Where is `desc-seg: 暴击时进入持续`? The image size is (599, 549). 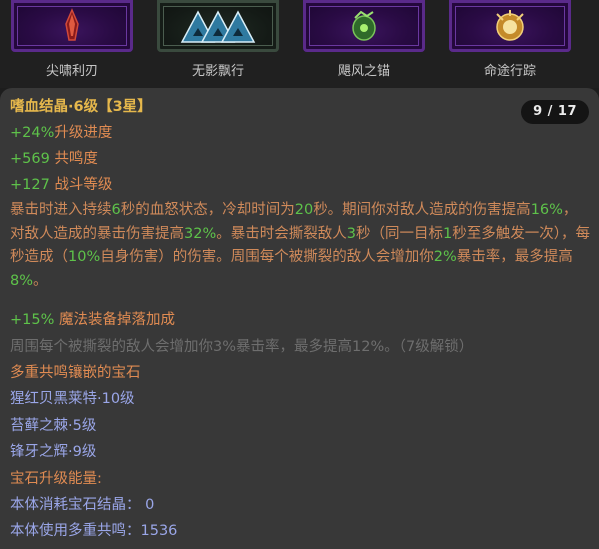 desc-seg: 暴击时进入持续 is located at coordinates (61, 210).